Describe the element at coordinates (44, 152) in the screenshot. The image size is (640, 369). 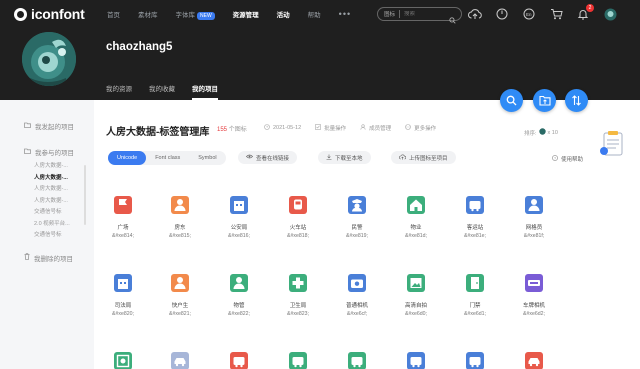
I see `sidebar-group-joined: 我参与的项目` at that location.